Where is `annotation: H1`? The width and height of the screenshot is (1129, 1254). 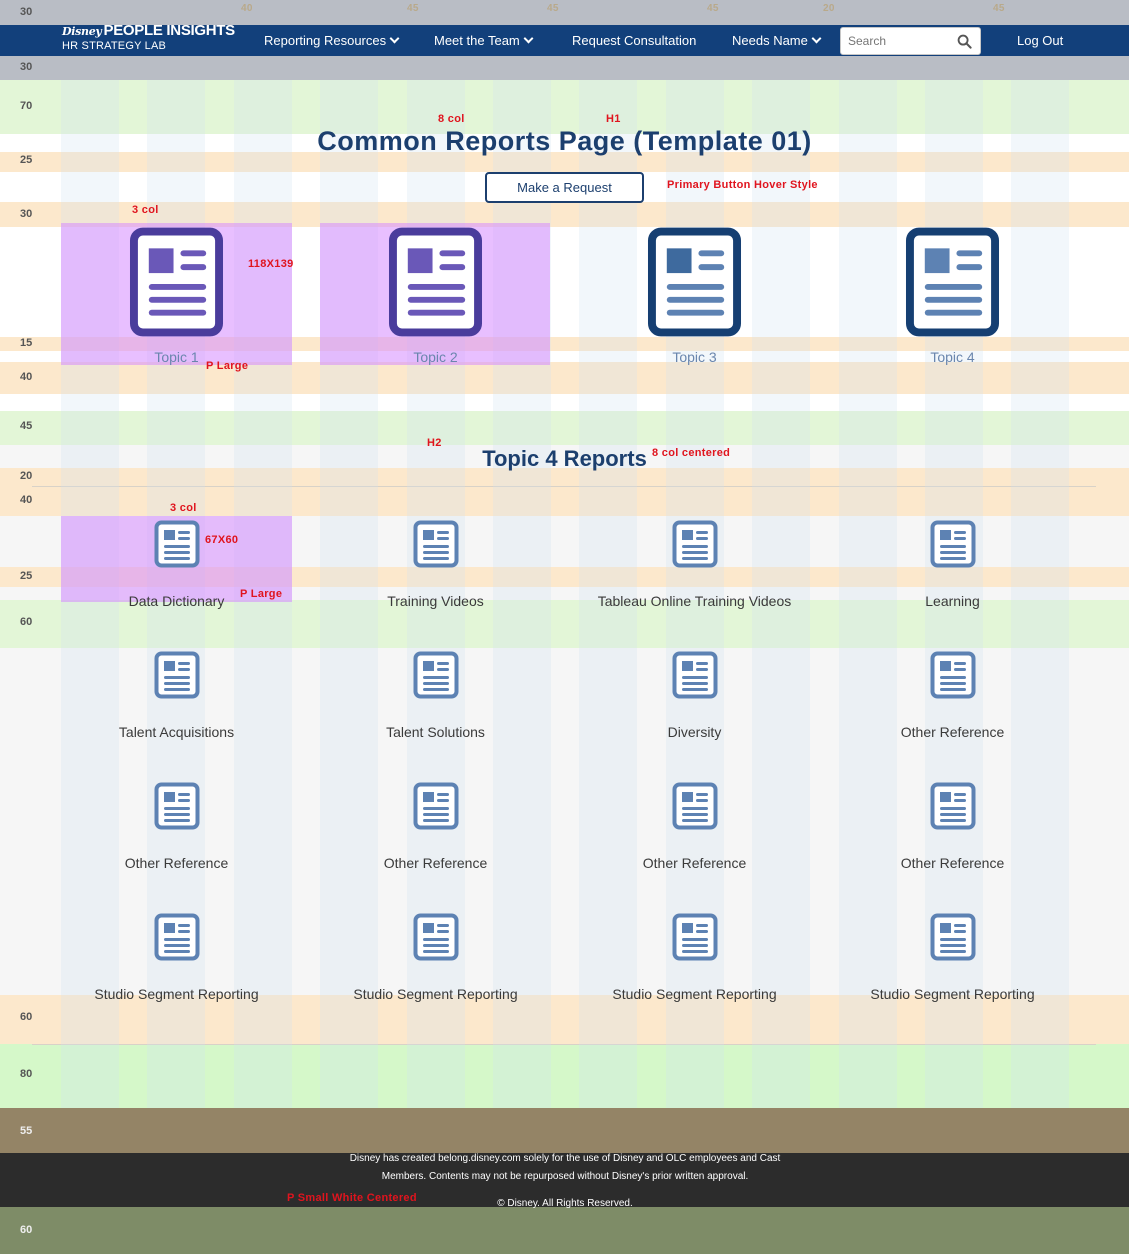 annotation: H1 is located at coordinates (613, 119).